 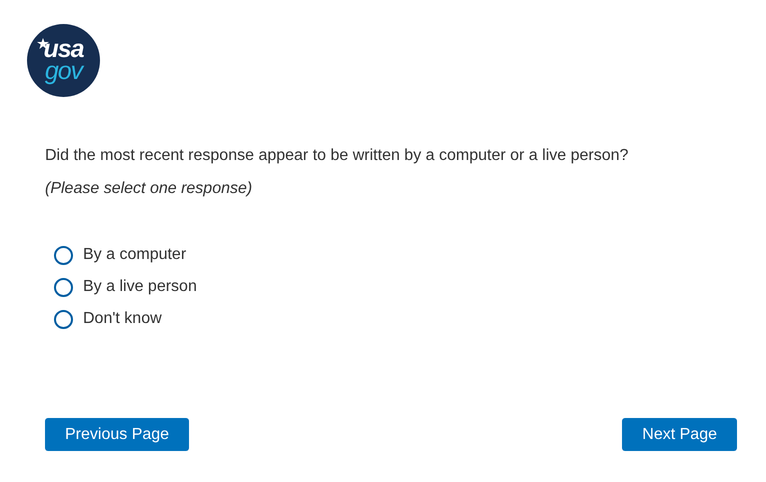 What do you see at coordinates (63, 71) in the screenshot?
I see `logo-text: gov` at bounding box center [63, 71].